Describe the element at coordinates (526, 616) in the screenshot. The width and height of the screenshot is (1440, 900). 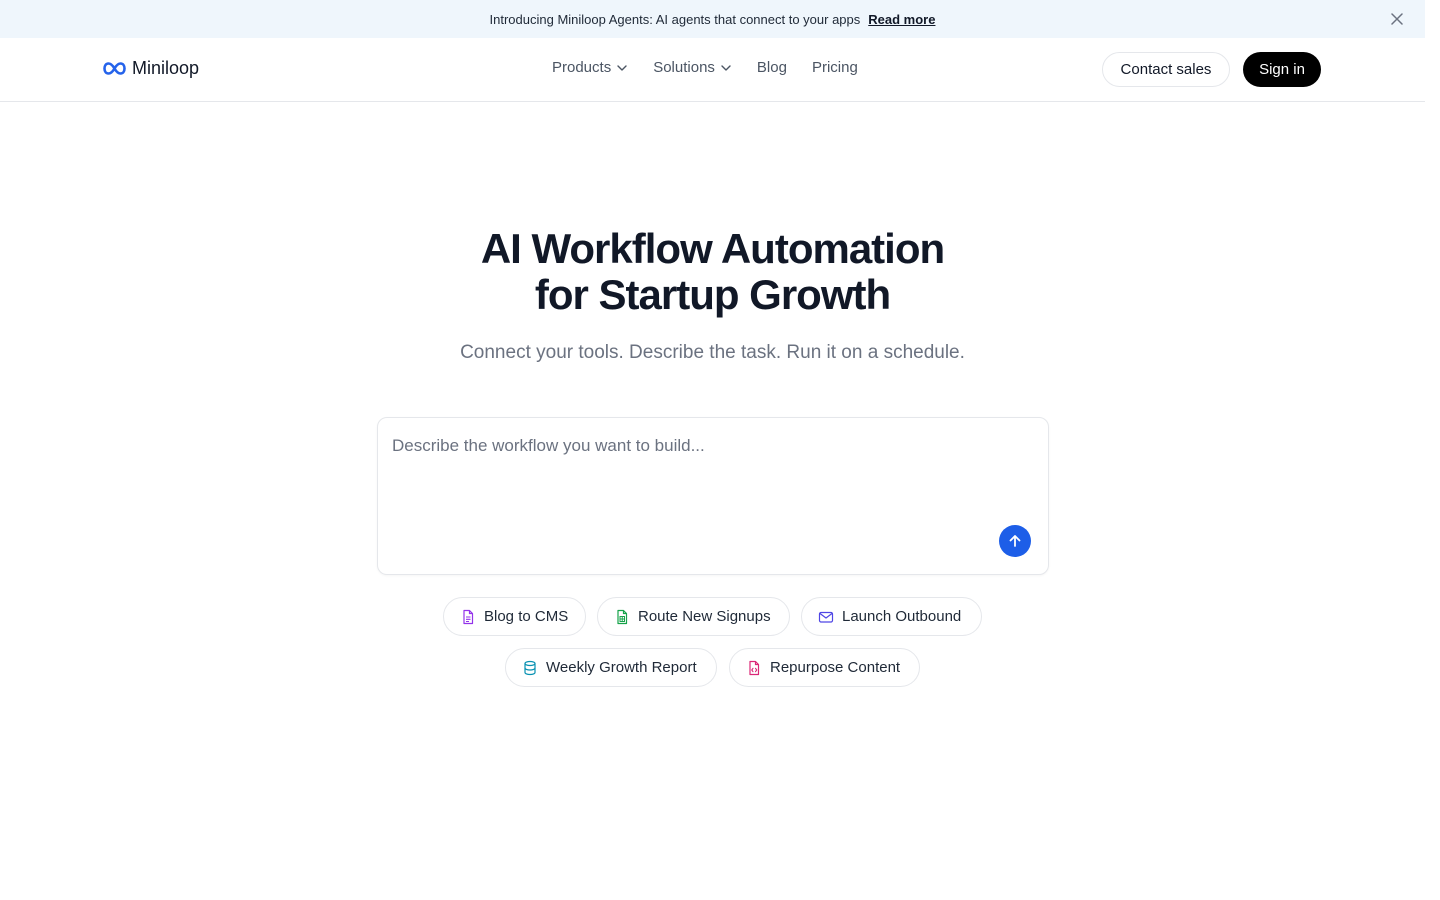
I see `suggestion-label: Blog to CMS` at that location.